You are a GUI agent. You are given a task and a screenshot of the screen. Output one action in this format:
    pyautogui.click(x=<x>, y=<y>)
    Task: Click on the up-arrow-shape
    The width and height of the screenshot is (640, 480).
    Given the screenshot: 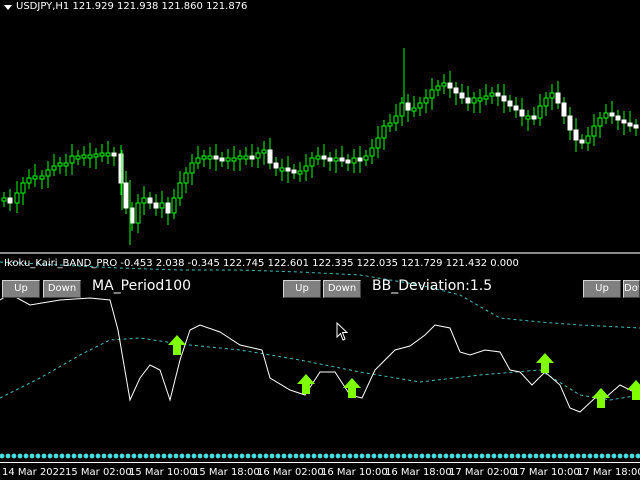 What is the action you would take?
    pyautogui.click(x=601, y=398)
    